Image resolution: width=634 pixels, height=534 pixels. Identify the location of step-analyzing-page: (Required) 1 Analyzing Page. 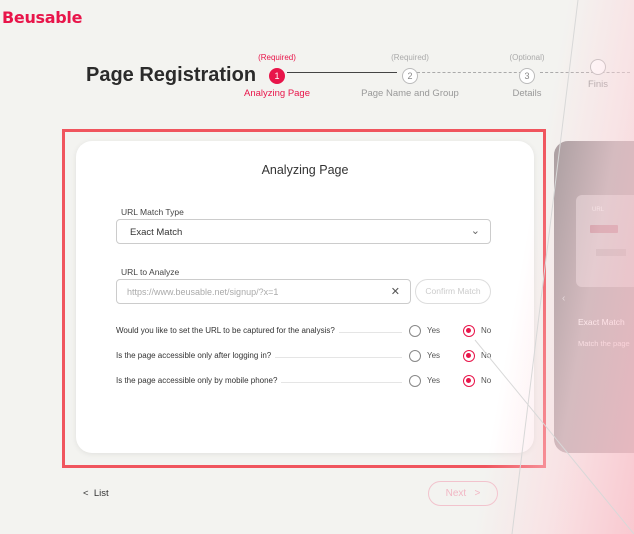
(277, 76).